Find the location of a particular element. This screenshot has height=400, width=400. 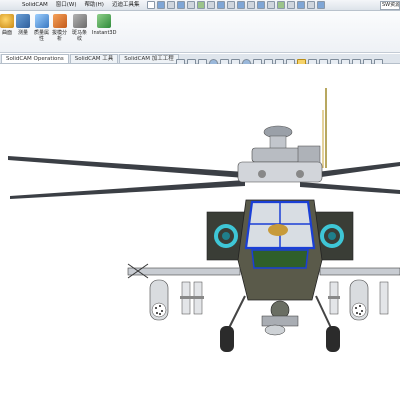

right-gear-strut is located at coordinates (324, 313).